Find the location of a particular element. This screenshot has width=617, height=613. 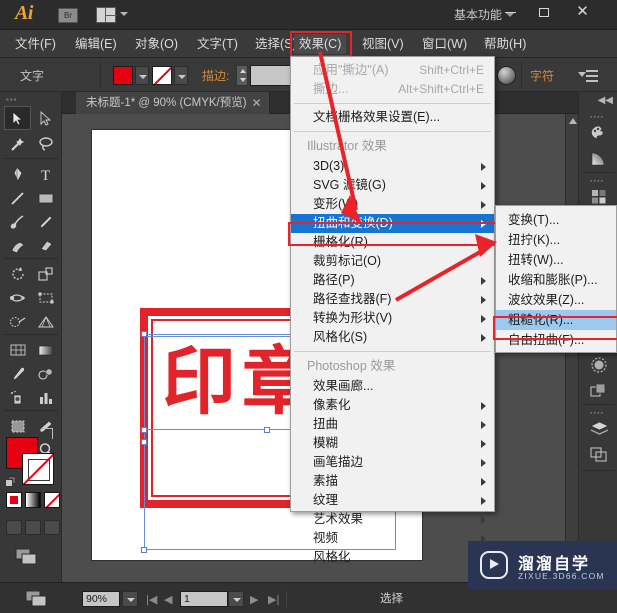

close-button: ✕ is located at coordinates (582, 12).